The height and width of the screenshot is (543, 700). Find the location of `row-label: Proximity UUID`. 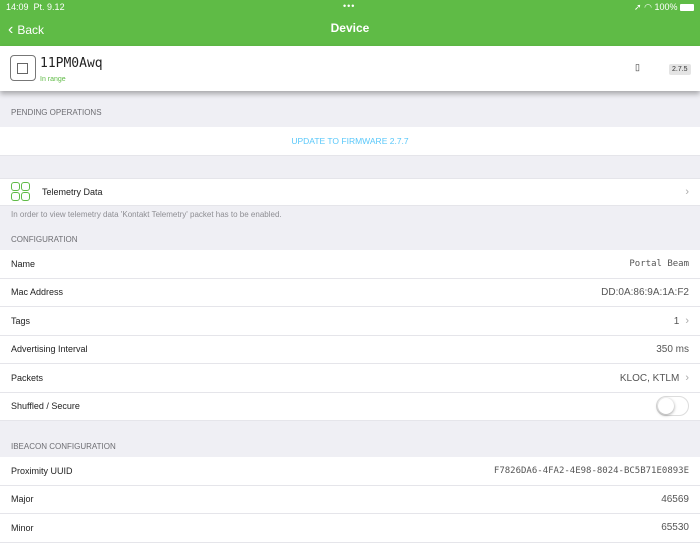

row-label: Proximity UUID is located at coordinates (42, 470).